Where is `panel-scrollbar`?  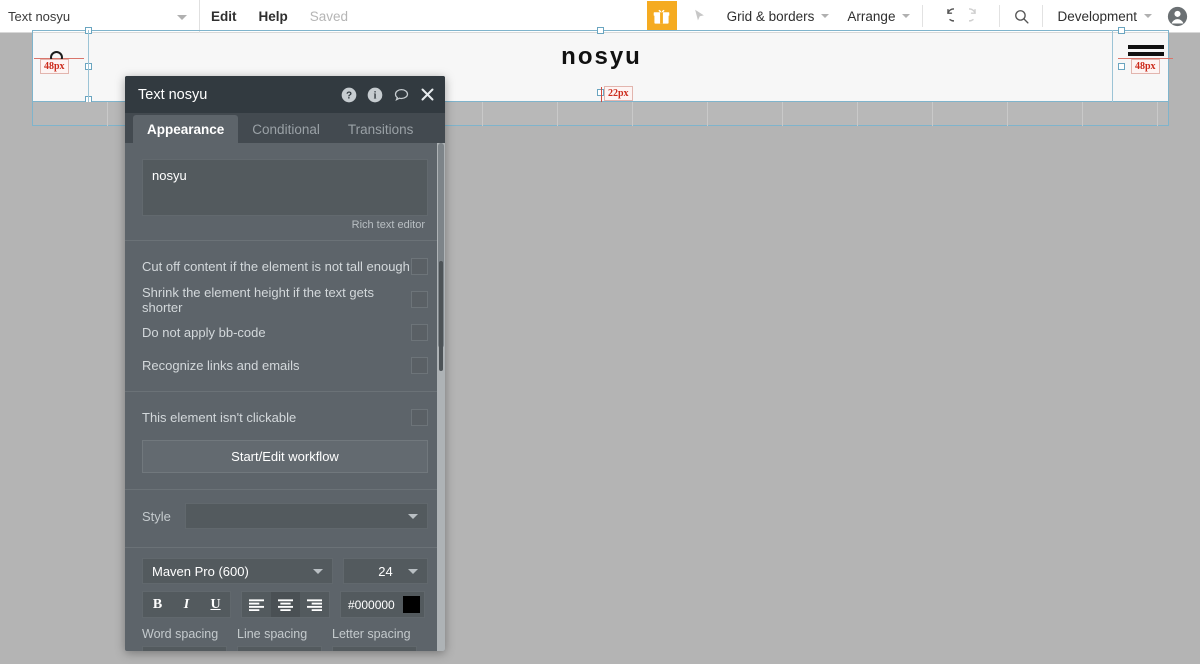 panel-scrollbar is located at coordinates (441, 397).